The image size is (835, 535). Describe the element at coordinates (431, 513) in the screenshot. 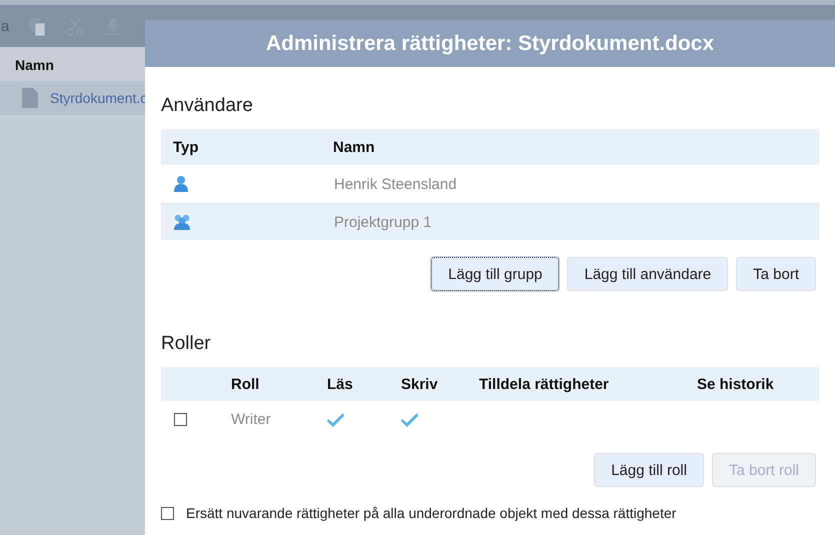

I see `checkbox-label: Ersätt nuvarande rättigheter på alla underordnade objekt med dessa rättigheter` at that location.